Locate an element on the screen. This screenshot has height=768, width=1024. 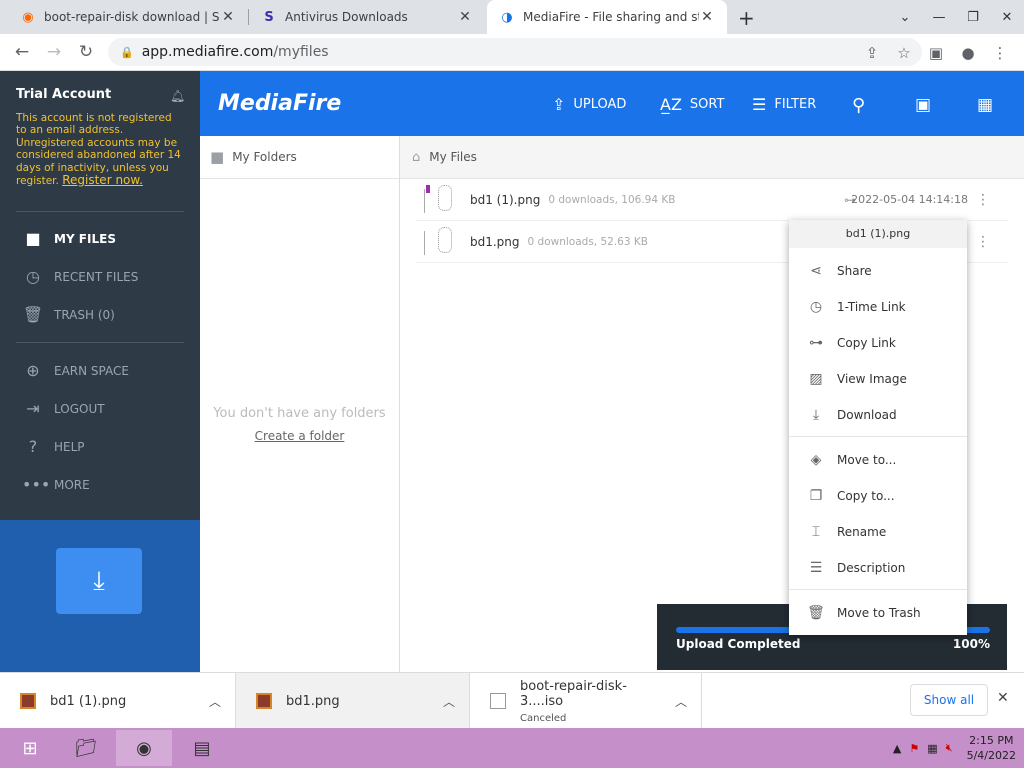
filter-label: FILTER is located at coordinates (795, 104).